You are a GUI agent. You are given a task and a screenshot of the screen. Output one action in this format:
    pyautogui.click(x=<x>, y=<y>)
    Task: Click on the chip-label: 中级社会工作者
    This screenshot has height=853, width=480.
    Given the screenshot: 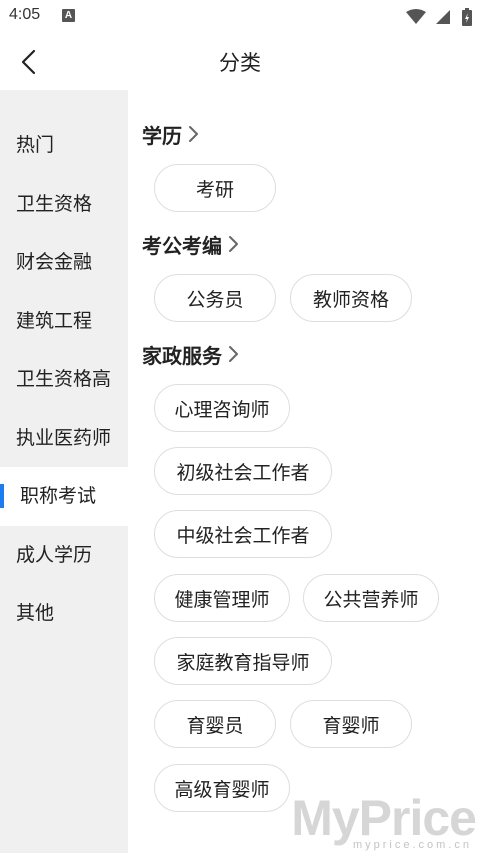 What is the action you would take?
    pyautogui.click(x=243, y=535)
    